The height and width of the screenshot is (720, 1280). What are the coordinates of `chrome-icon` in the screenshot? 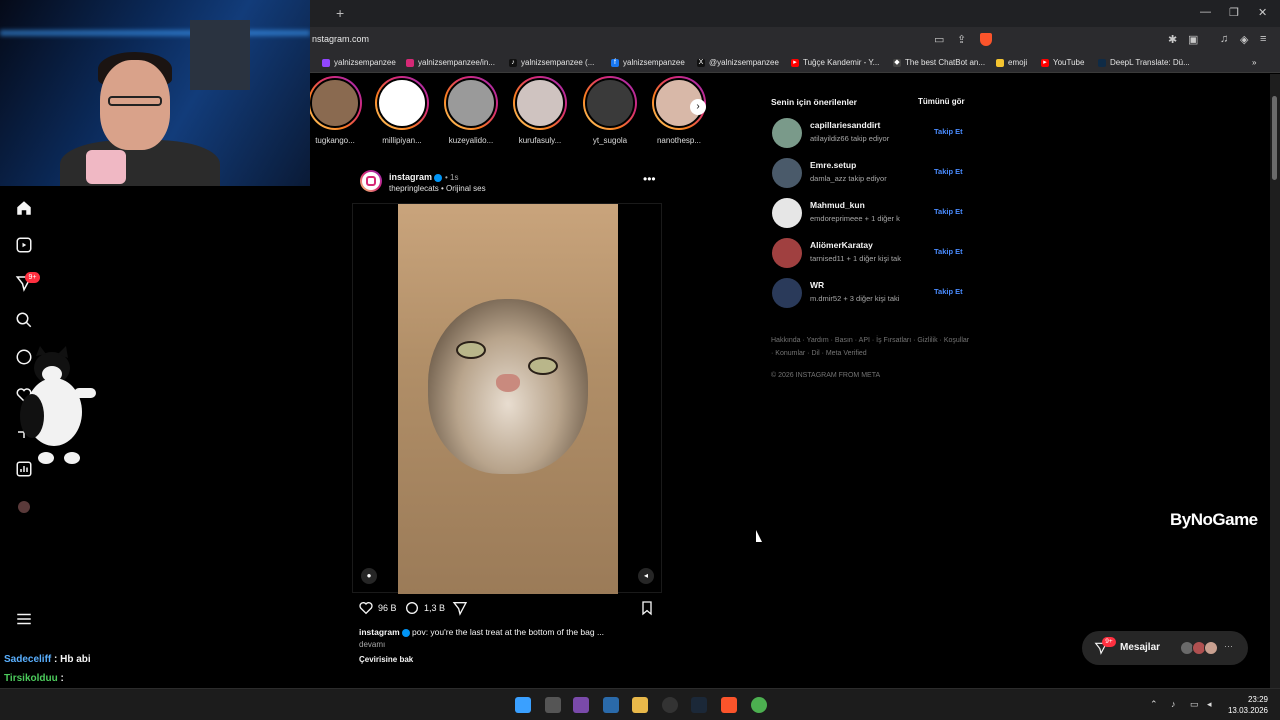 It's located at (759, 705).